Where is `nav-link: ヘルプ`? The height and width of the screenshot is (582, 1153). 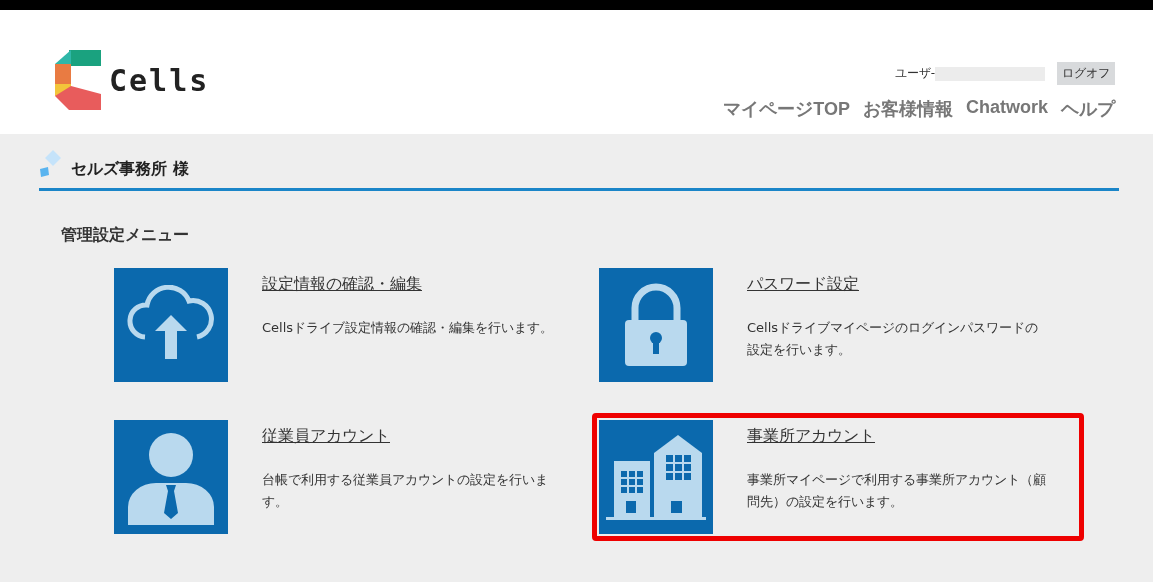 nav-link: ヘルプ is located at coordinates (1088, 109).